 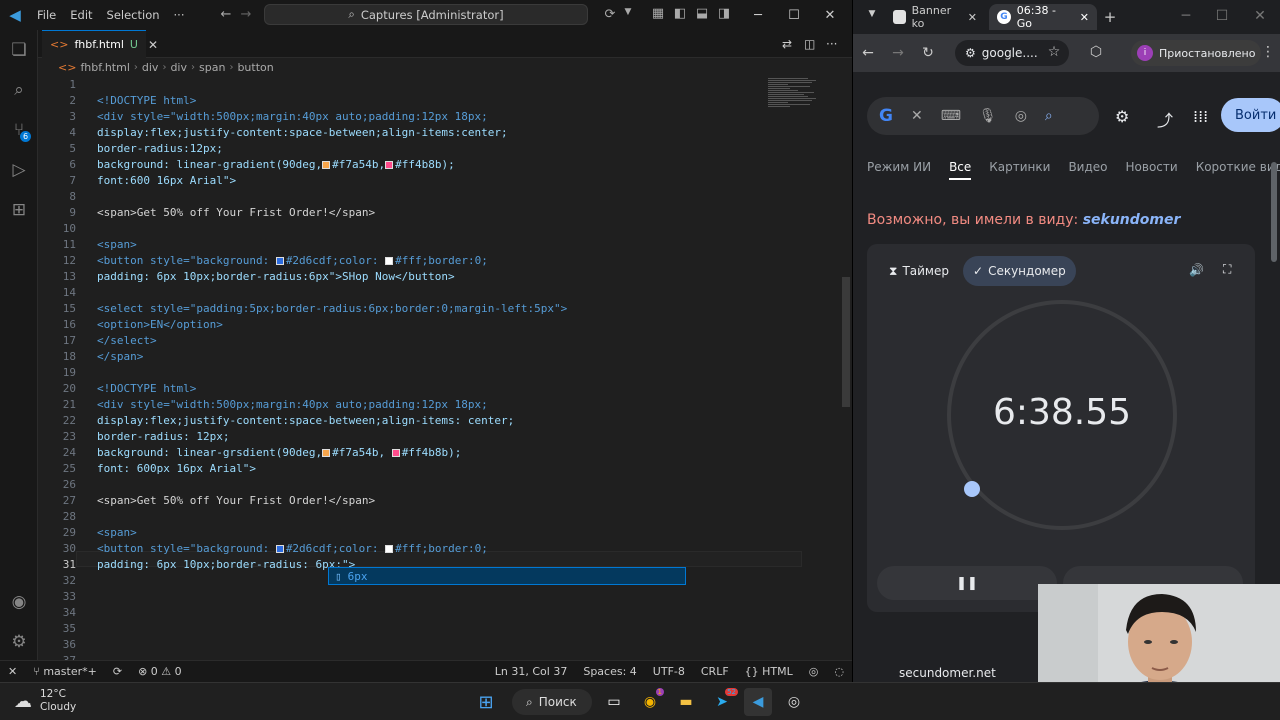 What do you see at coordinates (1132, 220) in the screenshot?
I see `did-you-mean-link: sekundomer` at bounding box center [1132, 220].